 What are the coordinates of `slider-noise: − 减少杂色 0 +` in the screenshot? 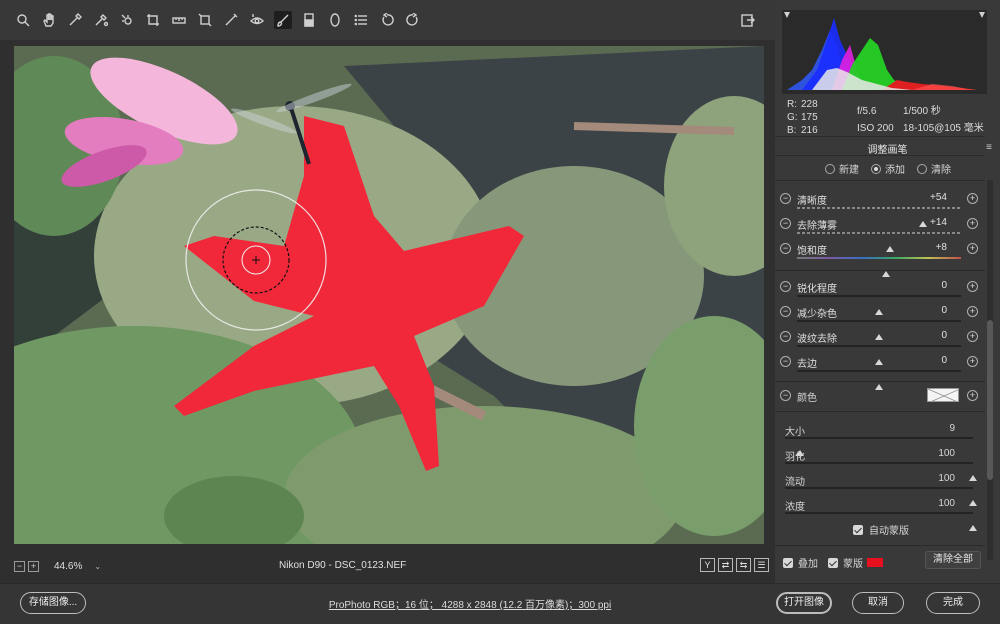 It's located at (880, 321).